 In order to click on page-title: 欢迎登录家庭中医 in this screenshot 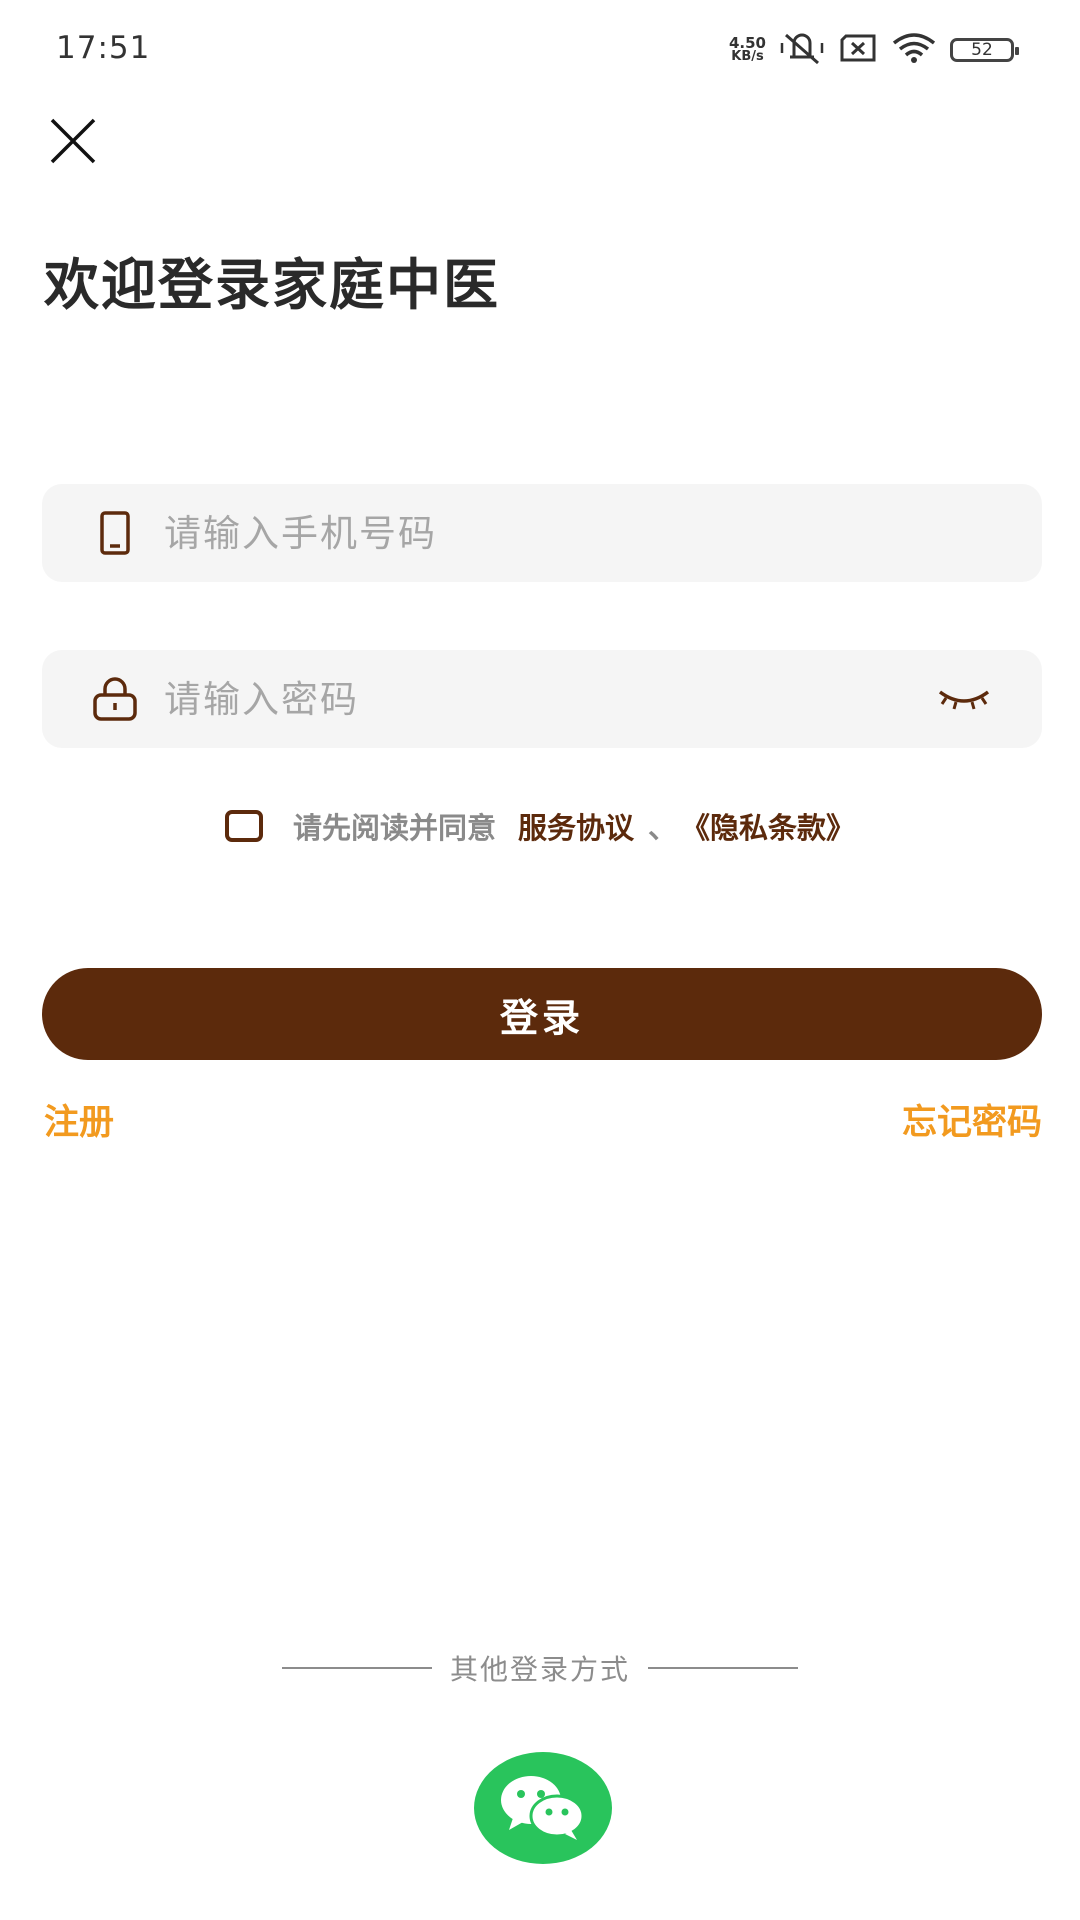, I will do `click(272, 285)`.